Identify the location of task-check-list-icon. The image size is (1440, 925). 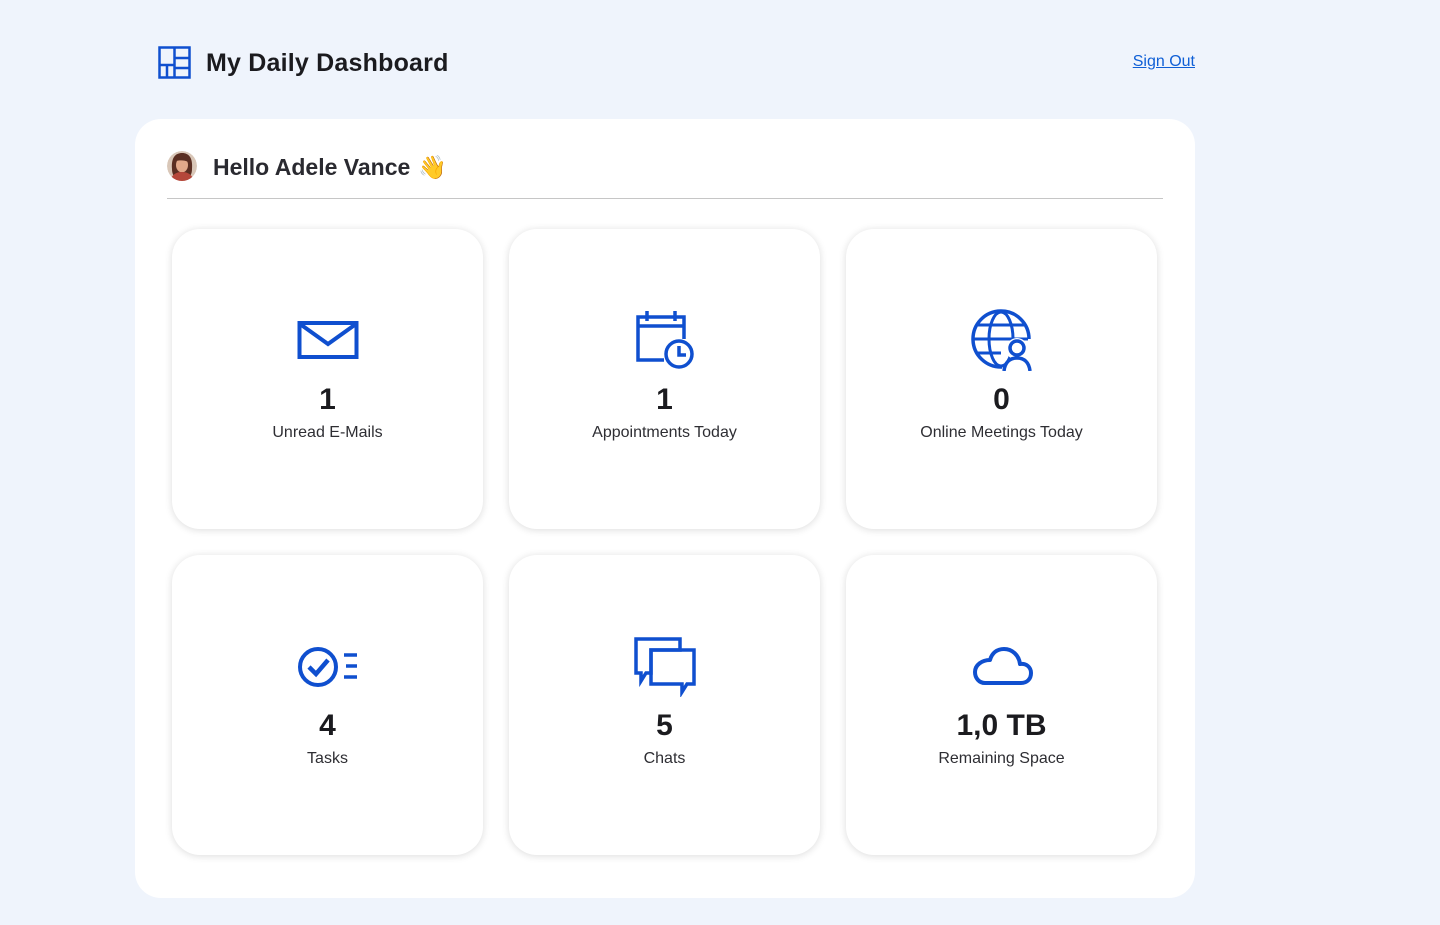
(327, 667).